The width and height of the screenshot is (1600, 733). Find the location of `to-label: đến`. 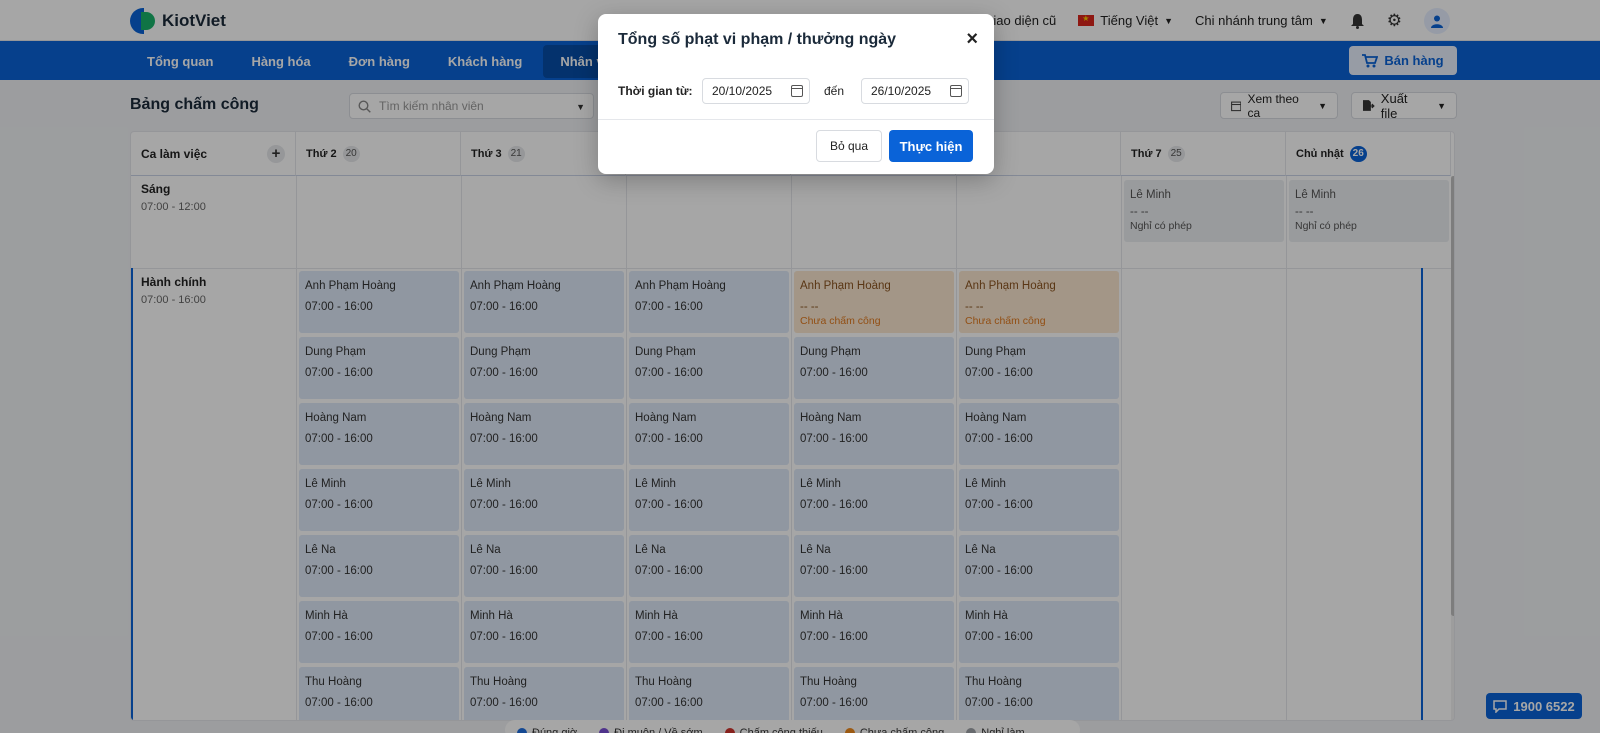

to-label: đến is located at coordinates (834, 91).